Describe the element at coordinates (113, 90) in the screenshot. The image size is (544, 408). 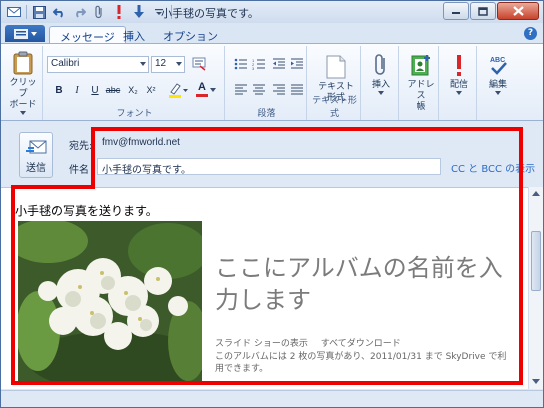
I see `strikethrough-button: abc` at that location.